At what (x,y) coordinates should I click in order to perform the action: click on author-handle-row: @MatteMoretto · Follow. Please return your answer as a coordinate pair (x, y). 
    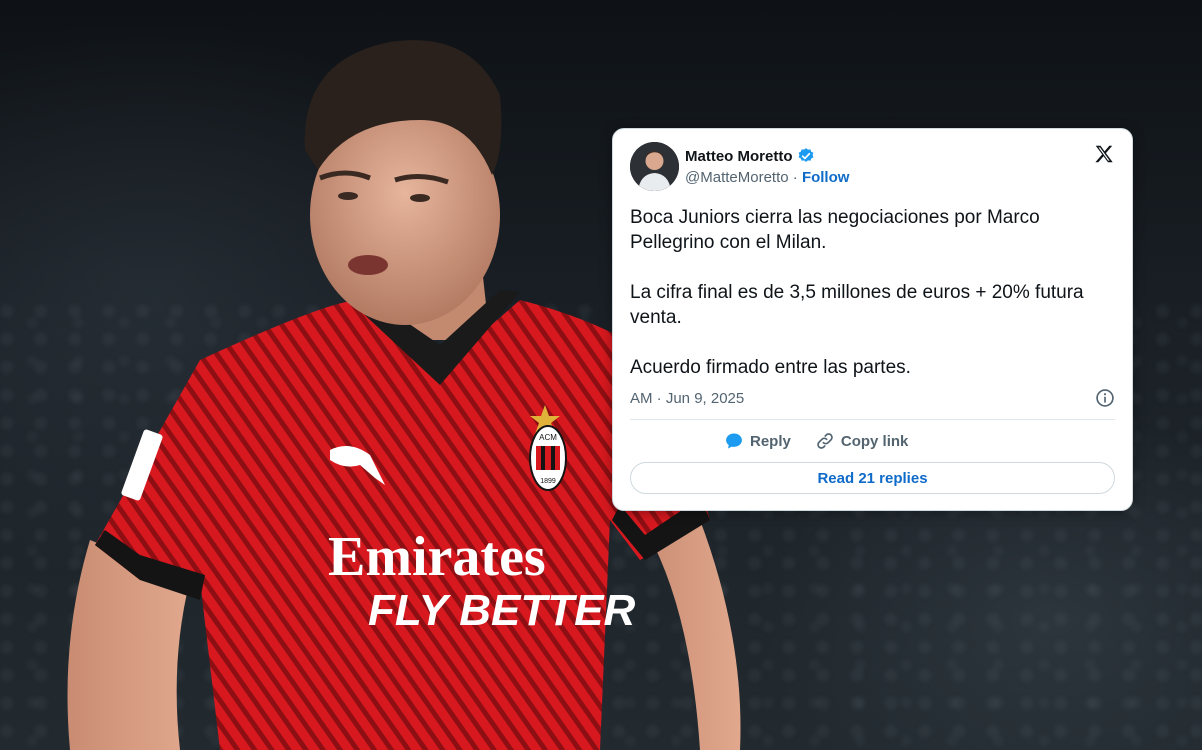
    Looking at the image, I should click on (767, 177).